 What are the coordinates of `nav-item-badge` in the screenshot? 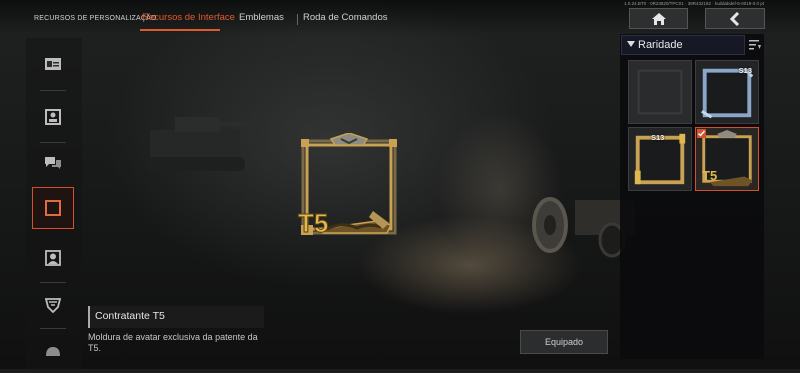 It's located at (53, 305).